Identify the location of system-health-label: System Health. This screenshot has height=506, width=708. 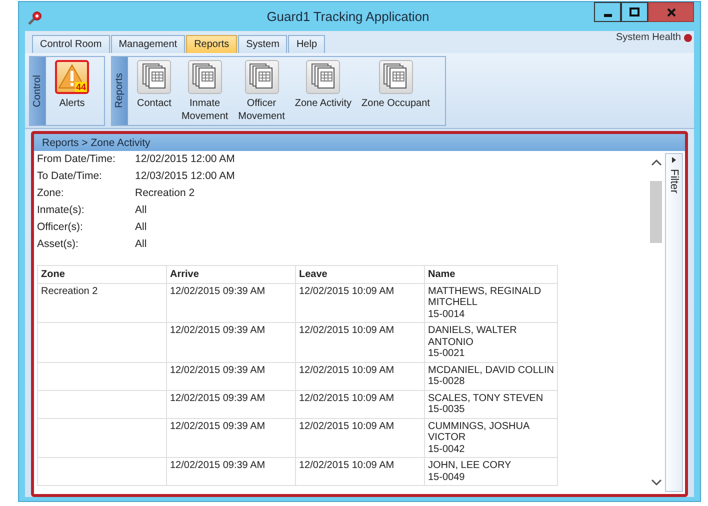
(648, 37).